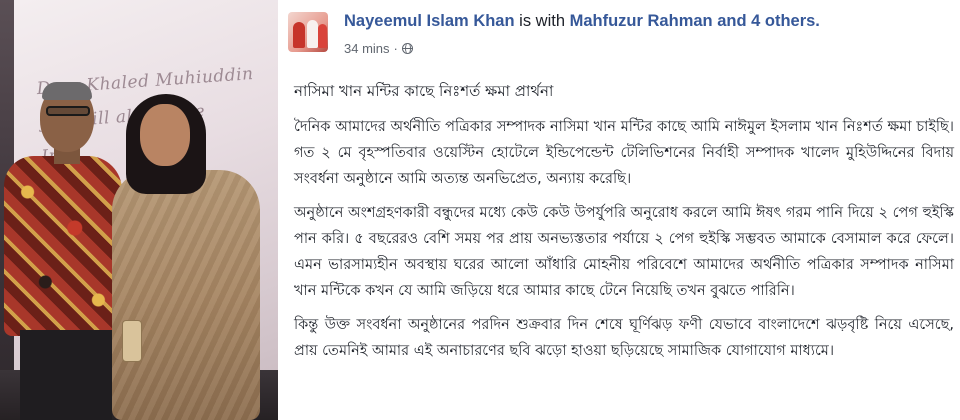  I want to click on tagged-people-link: Mahfuzur Rahman and 4 others., so click(695, 21).